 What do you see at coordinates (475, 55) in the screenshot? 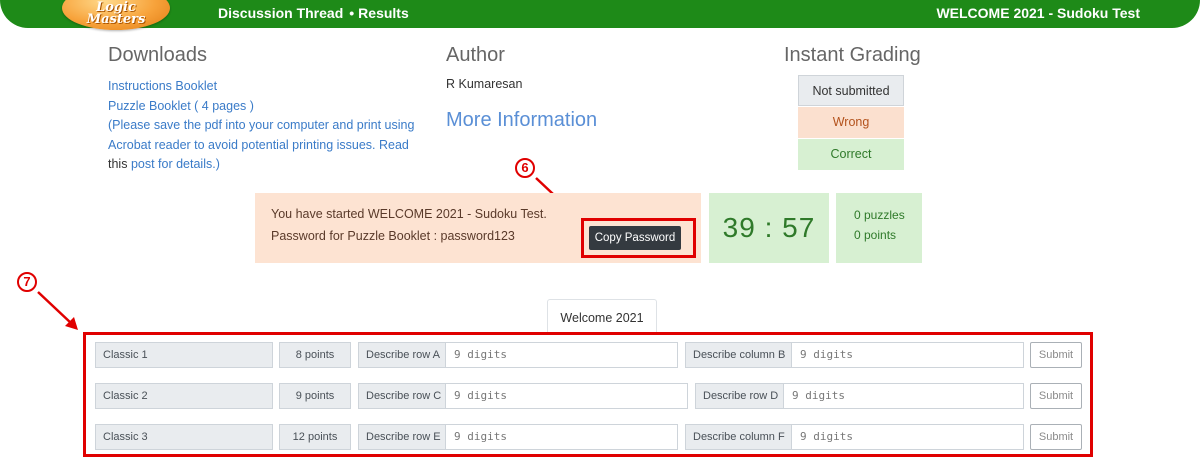
I see `author-heading: Author` at bounding box center [475, 55].